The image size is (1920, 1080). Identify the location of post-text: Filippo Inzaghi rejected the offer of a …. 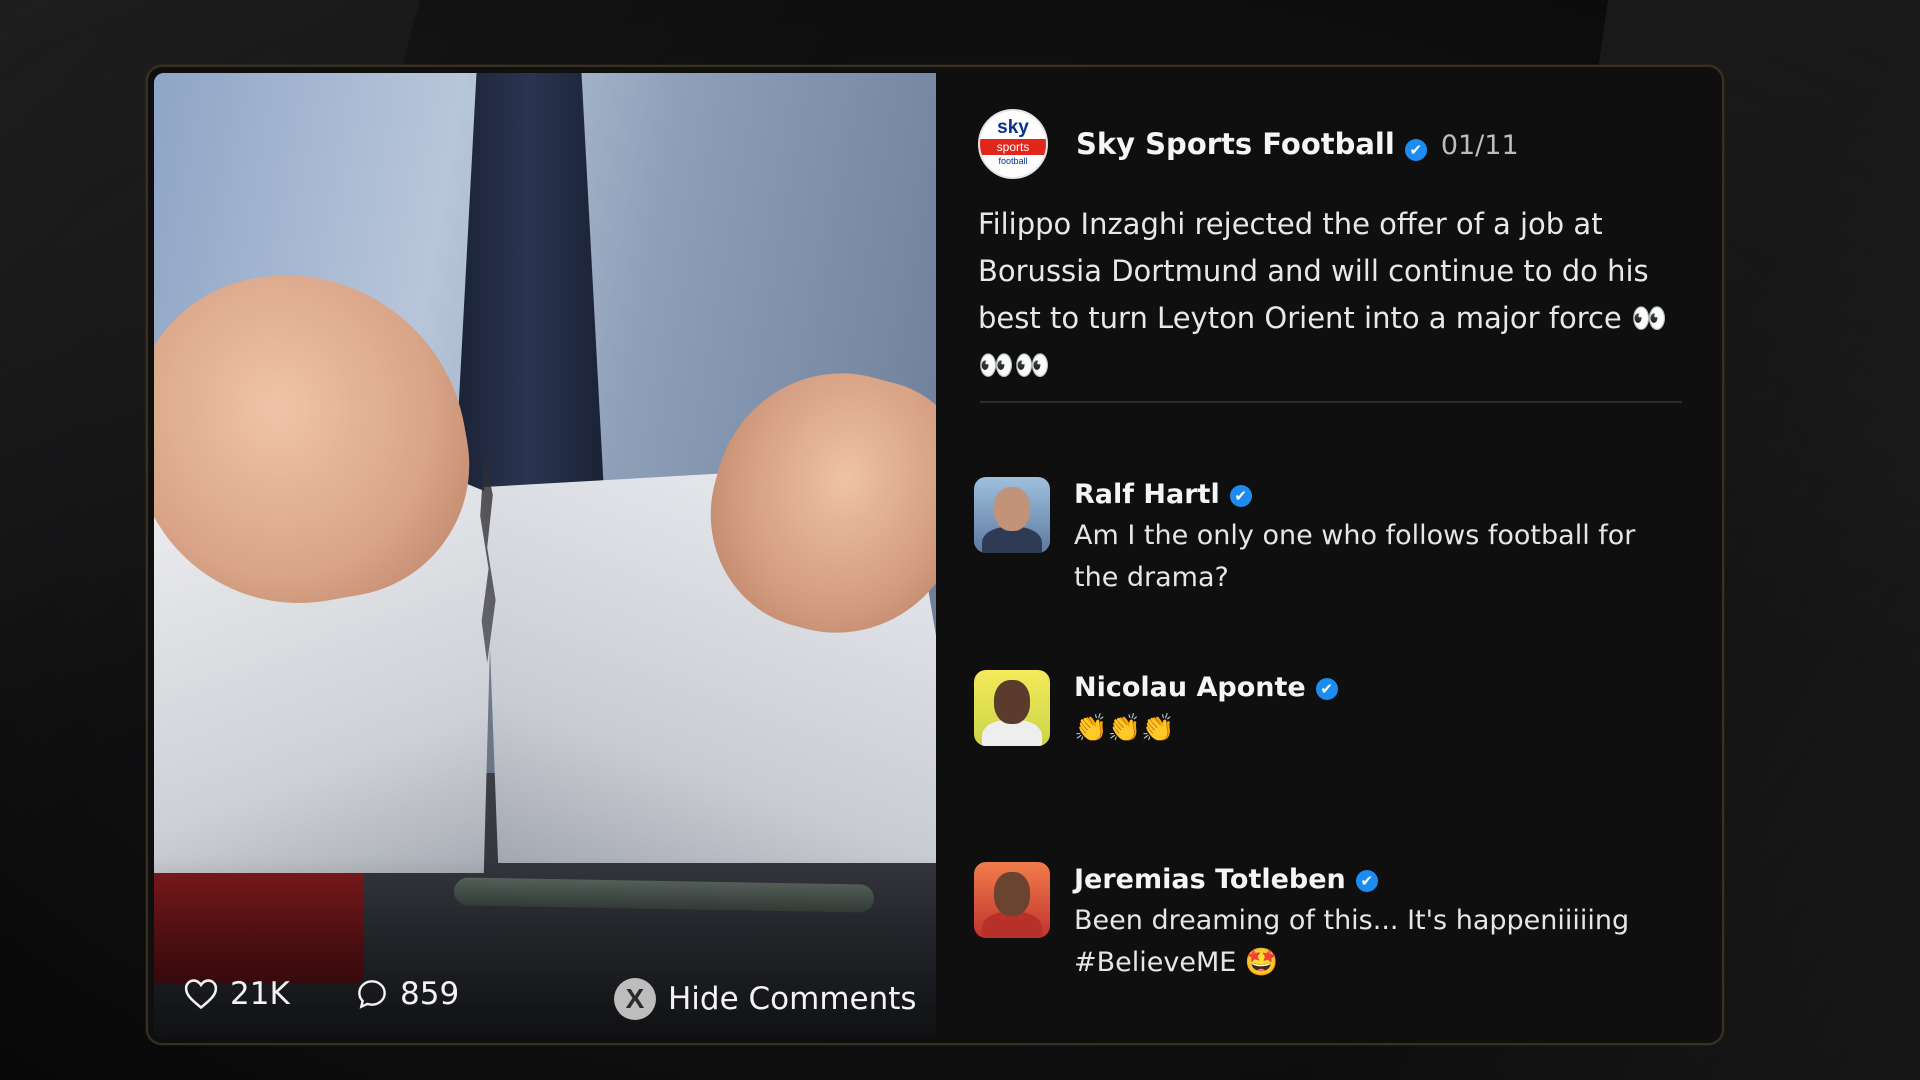
(1323, 294).